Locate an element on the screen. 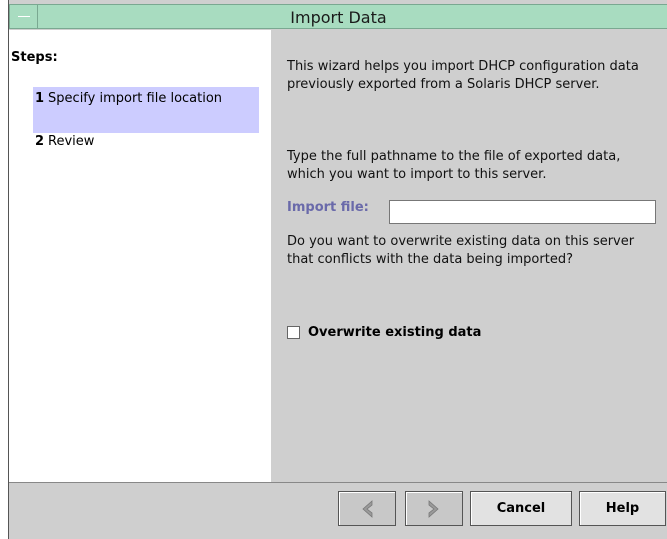 The width and height of the screenshot is (667, 539). title-bar: Import Data is located at coordinates (338, 16).